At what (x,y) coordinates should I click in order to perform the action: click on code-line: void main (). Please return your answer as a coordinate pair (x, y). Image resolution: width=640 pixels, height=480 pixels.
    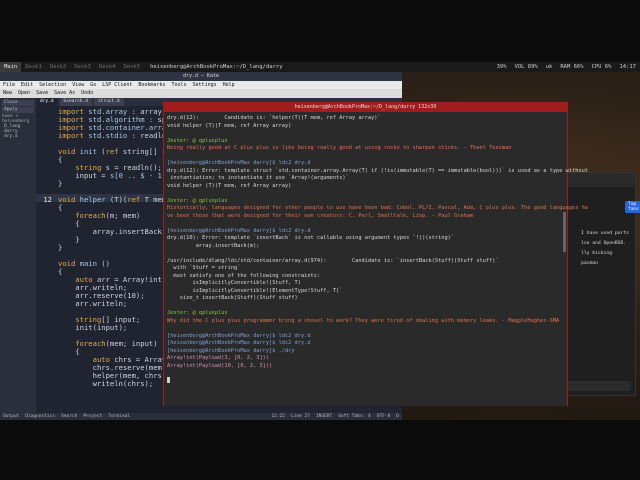
    Looking at the image, I should click on (73, 264).